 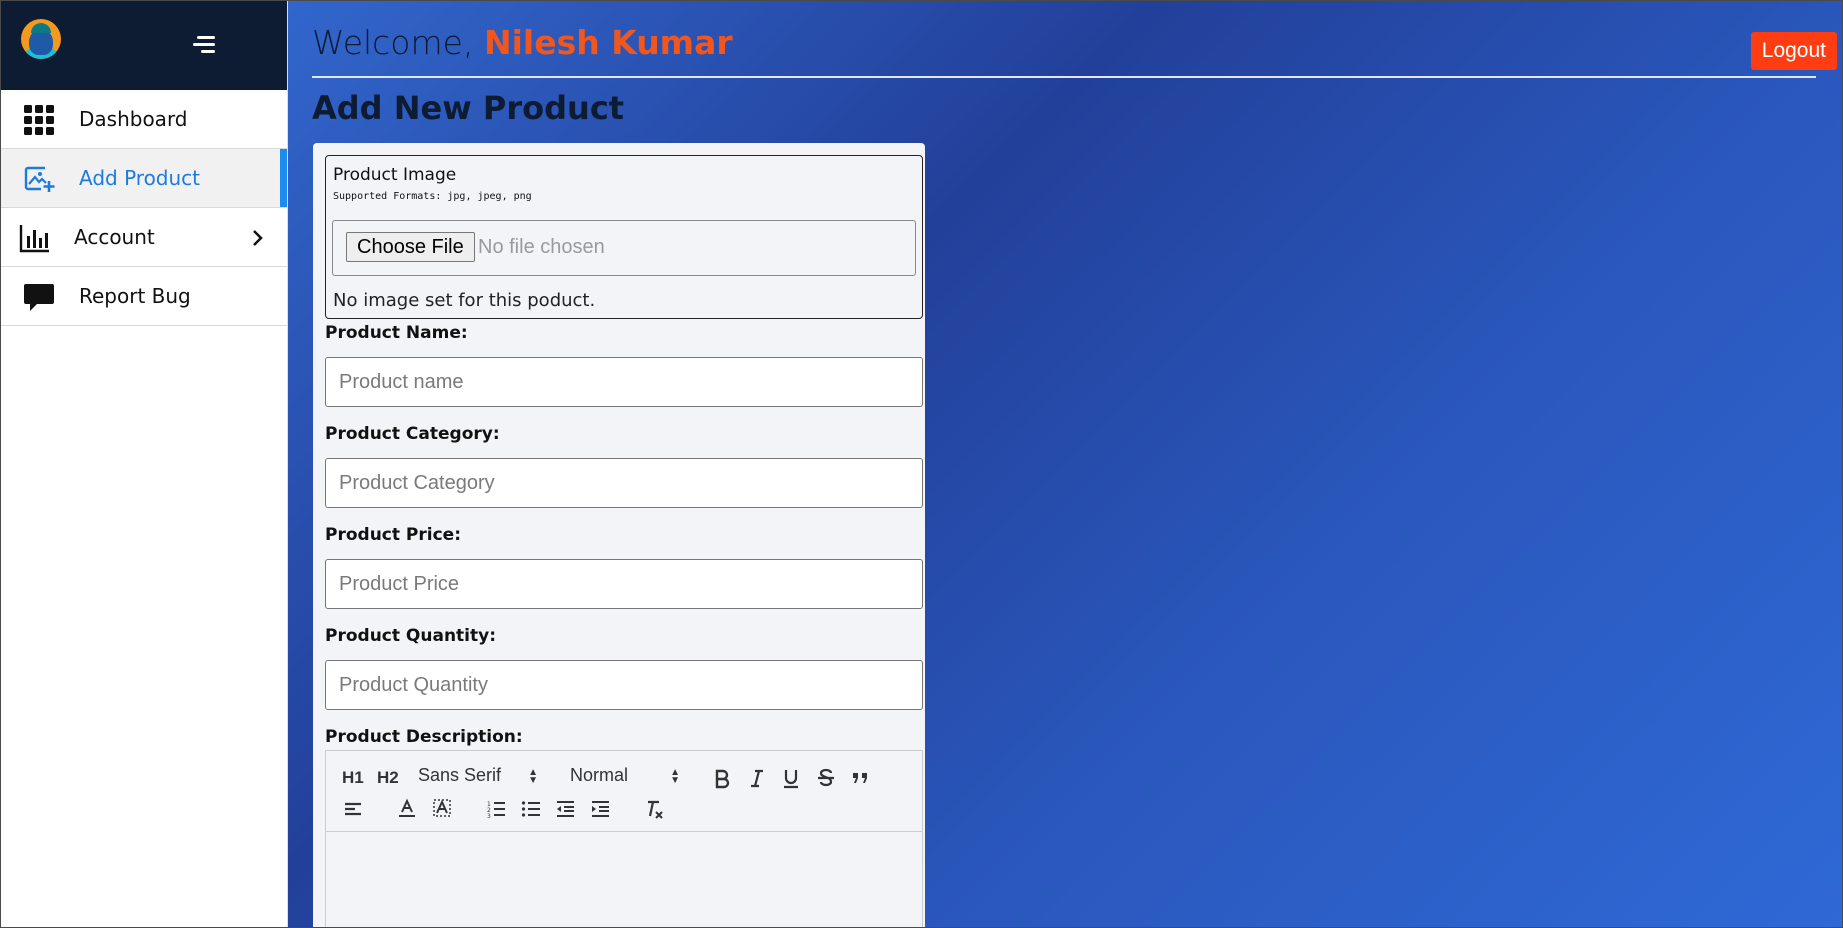 What do you see at coordinates (1793, 51) in the screenshot?
I see `logout-button: Logout` at bounding box center [1793, 51].